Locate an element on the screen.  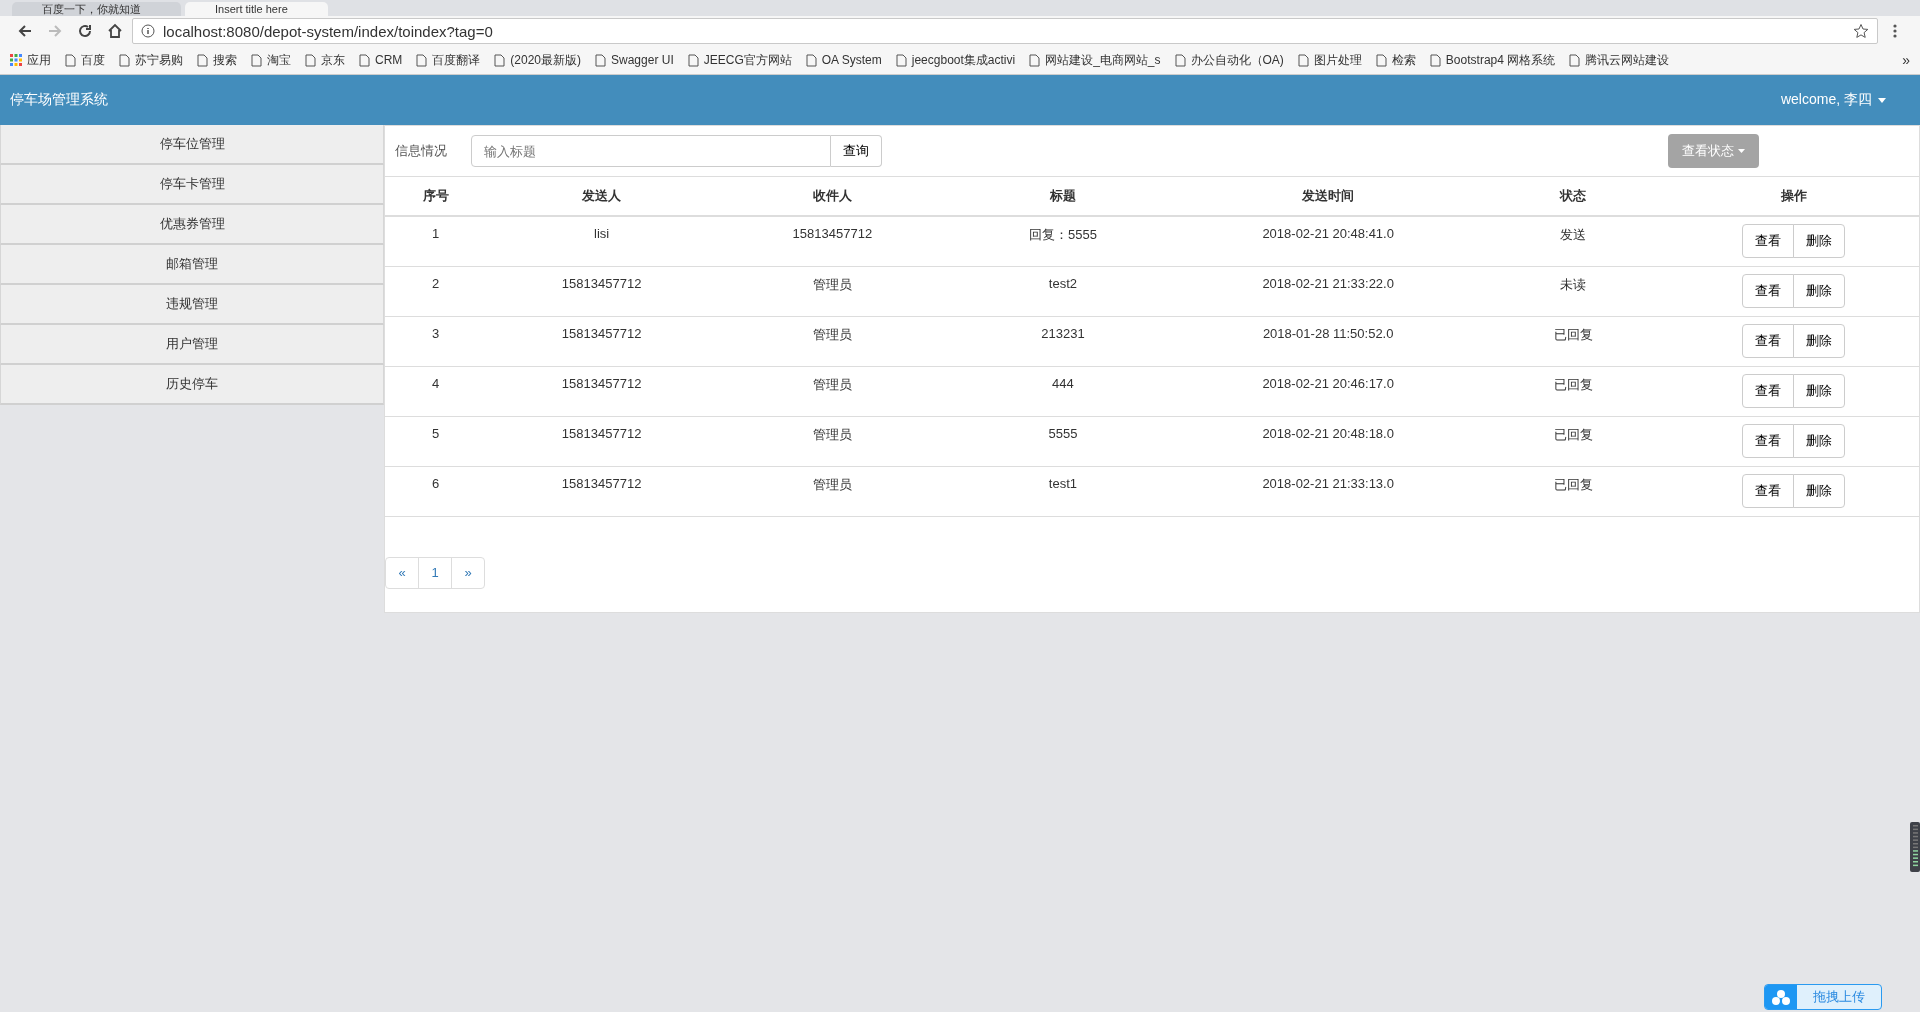
column-header: 收件人 is located at coordinates (832, 196).